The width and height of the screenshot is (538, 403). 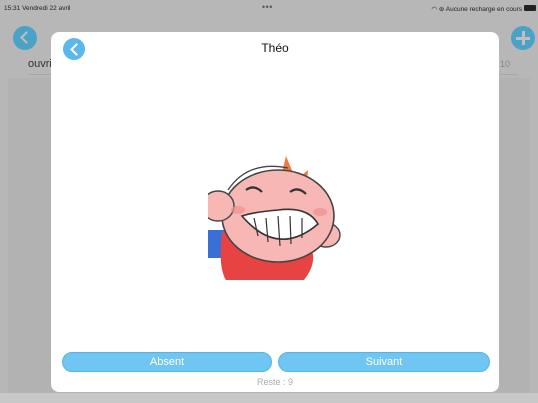 What do you see at coordinates (274, 218) in the screenshot?
I see `student-avatar` at bounding box center [274, 218].